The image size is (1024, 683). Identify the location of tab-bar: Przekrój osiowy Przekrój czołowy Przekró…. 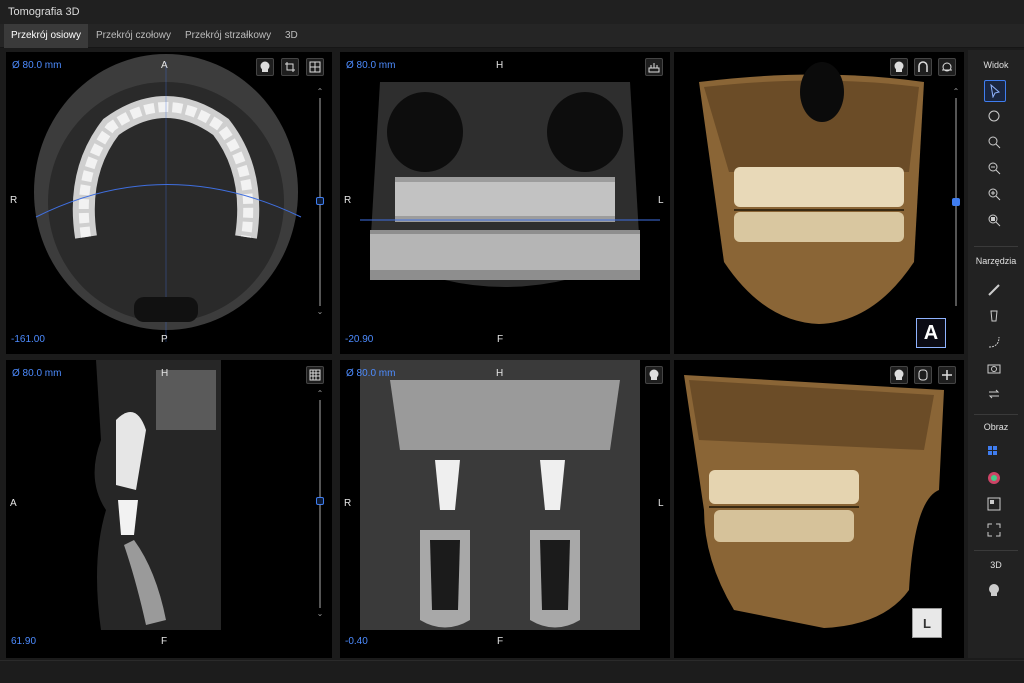
(512, 36).